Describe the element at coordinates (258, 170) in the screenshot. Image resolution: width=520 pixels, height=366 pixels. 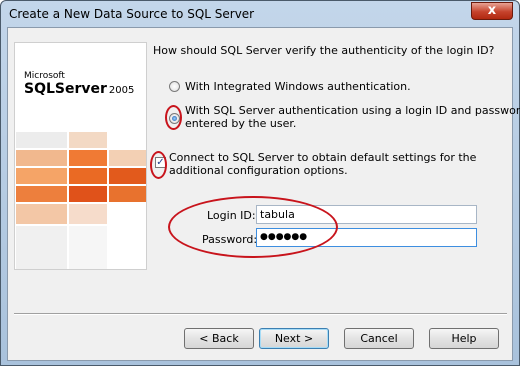
I see `connect-label-line2: additional configuration options.` at that location.